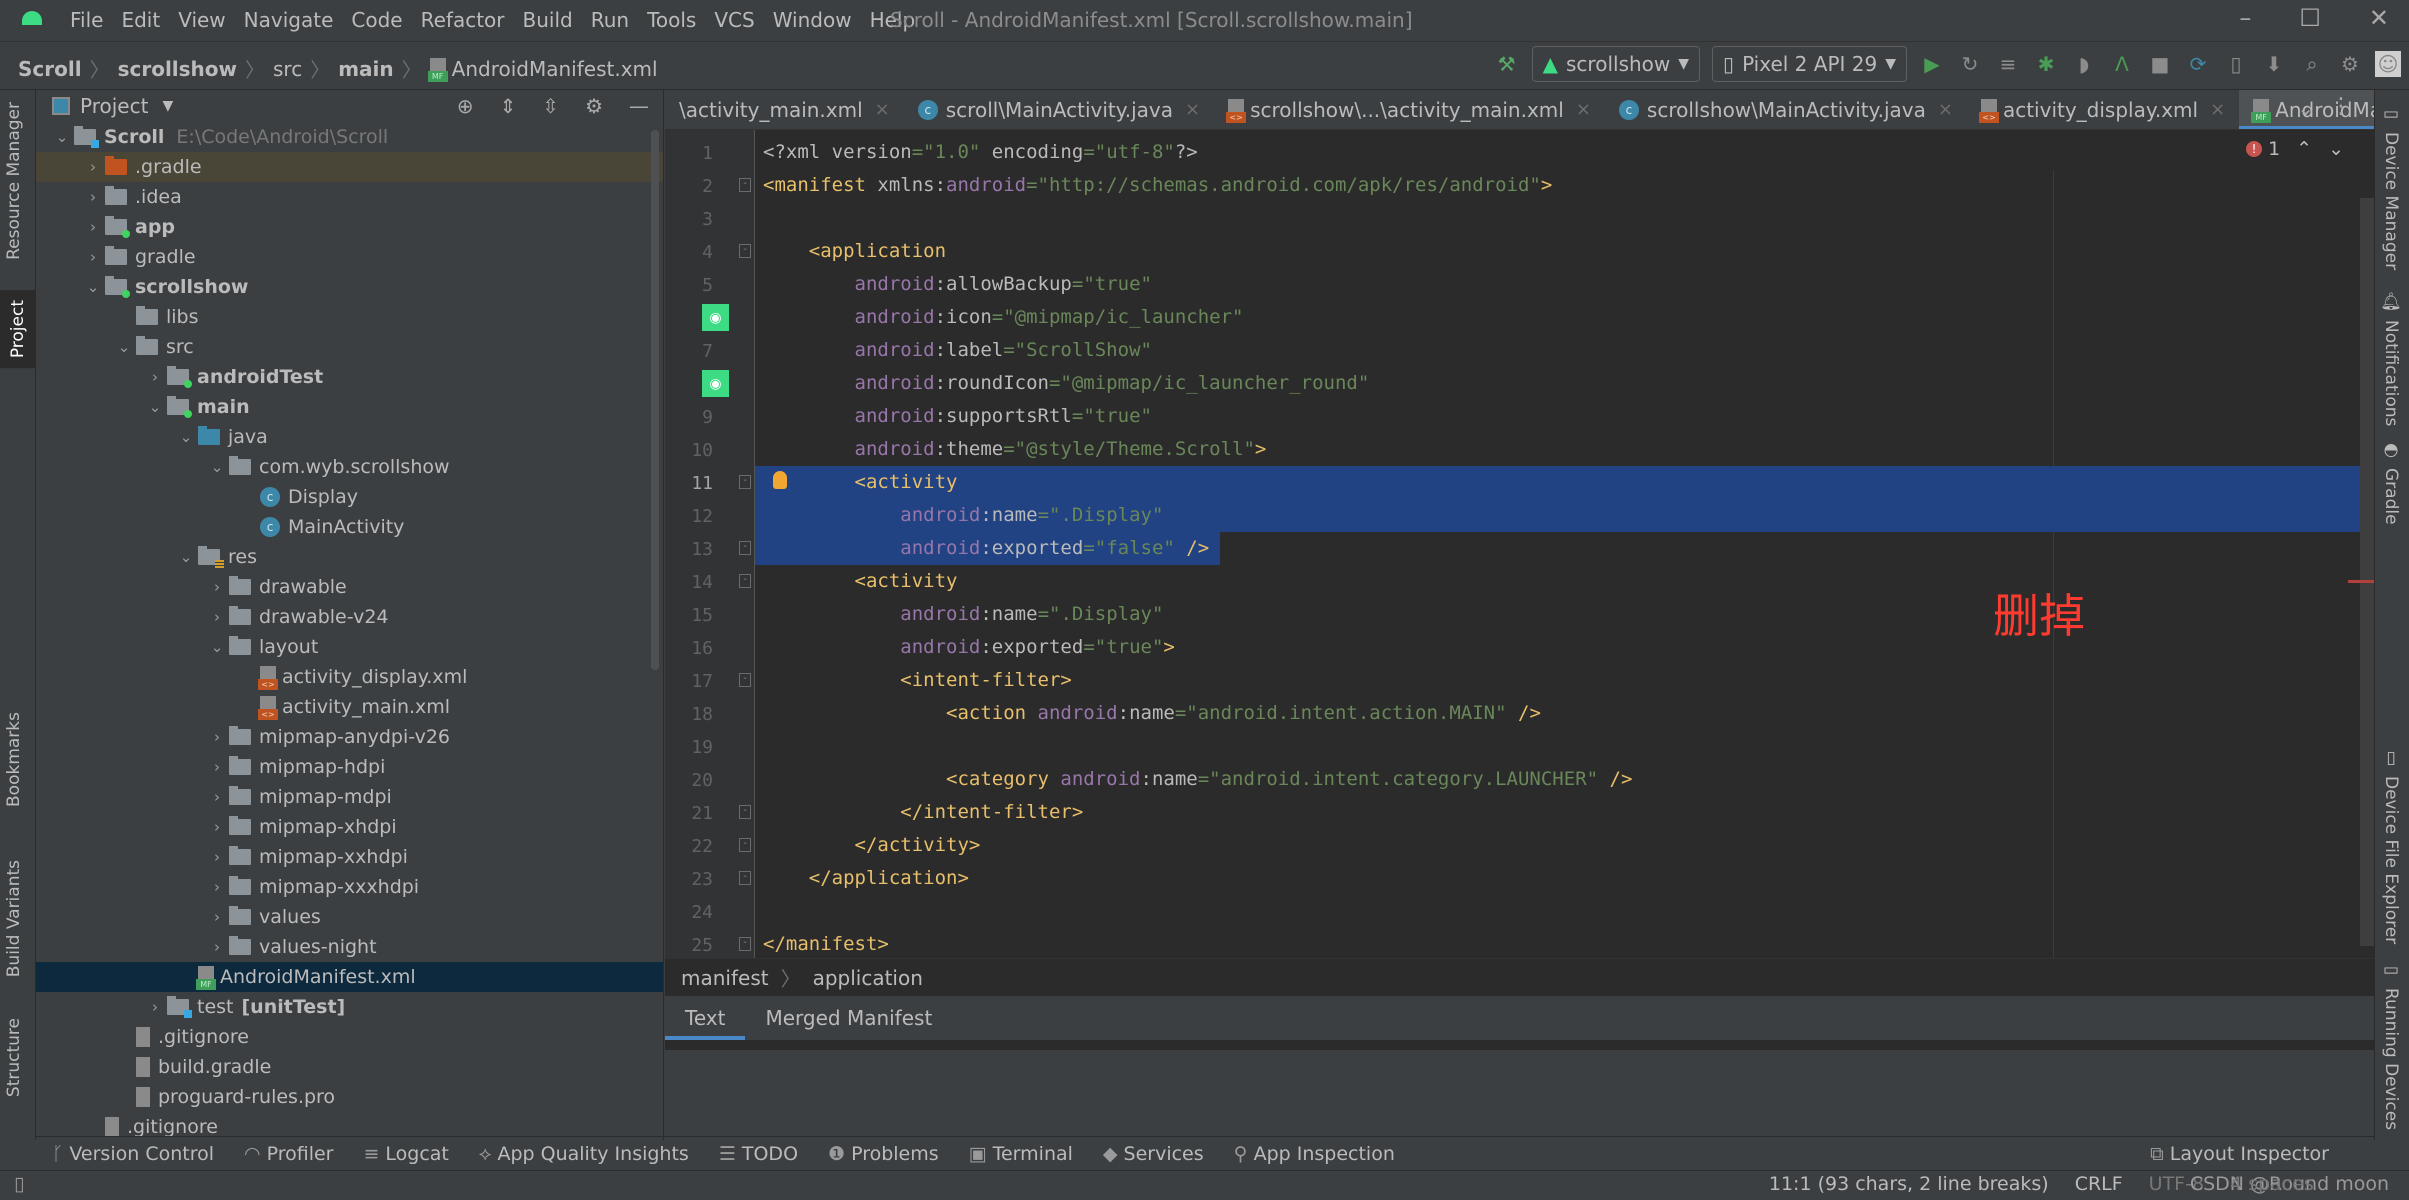 This screenshot has height=1200, width=2409. I want to click on breadcrumb-item: Scroll, so click(50, 69).